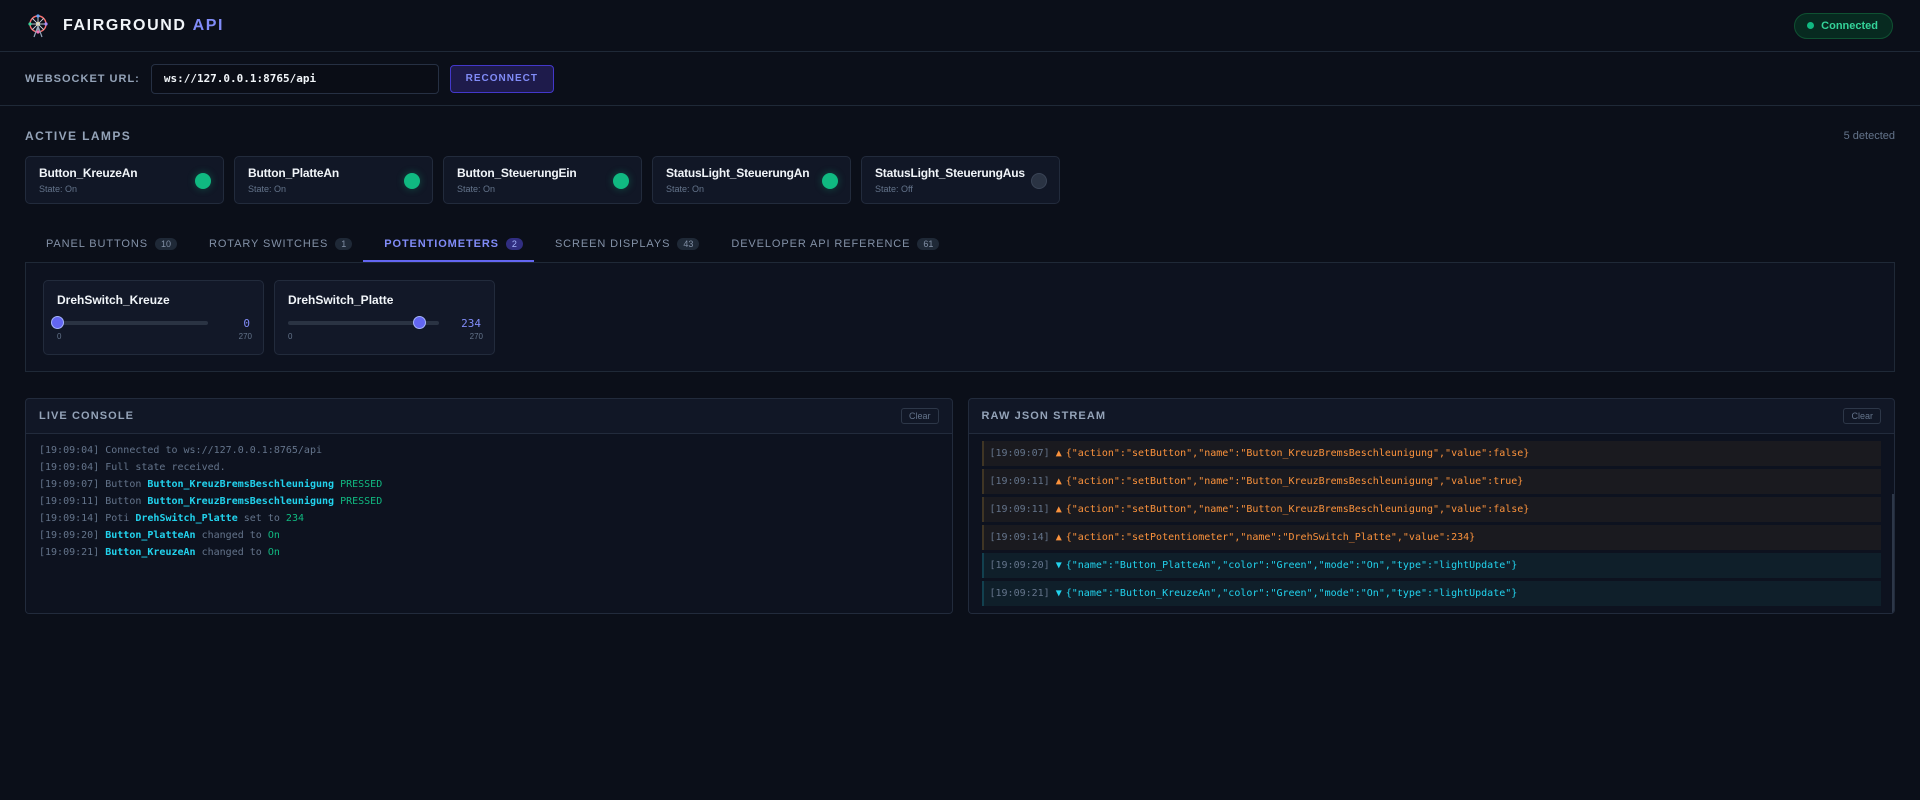 The image size is (1920, 800). Describe the element at coordinates (69, 535) in the screenshot. I see `console-timestamp: [19:09:20]` at that location.